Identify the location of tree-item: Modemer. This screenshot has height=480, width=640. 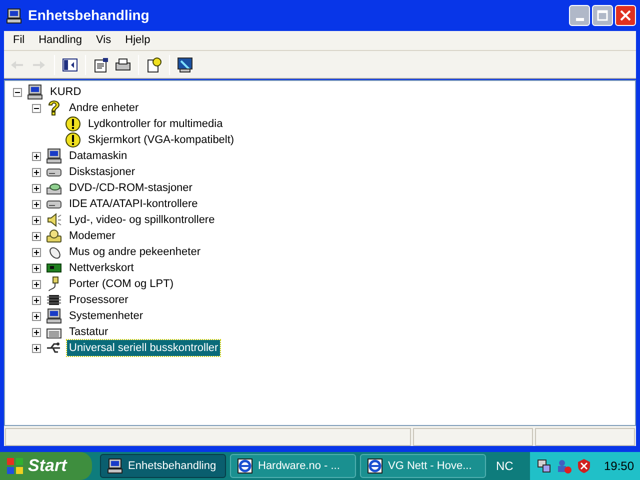
(92, 236).